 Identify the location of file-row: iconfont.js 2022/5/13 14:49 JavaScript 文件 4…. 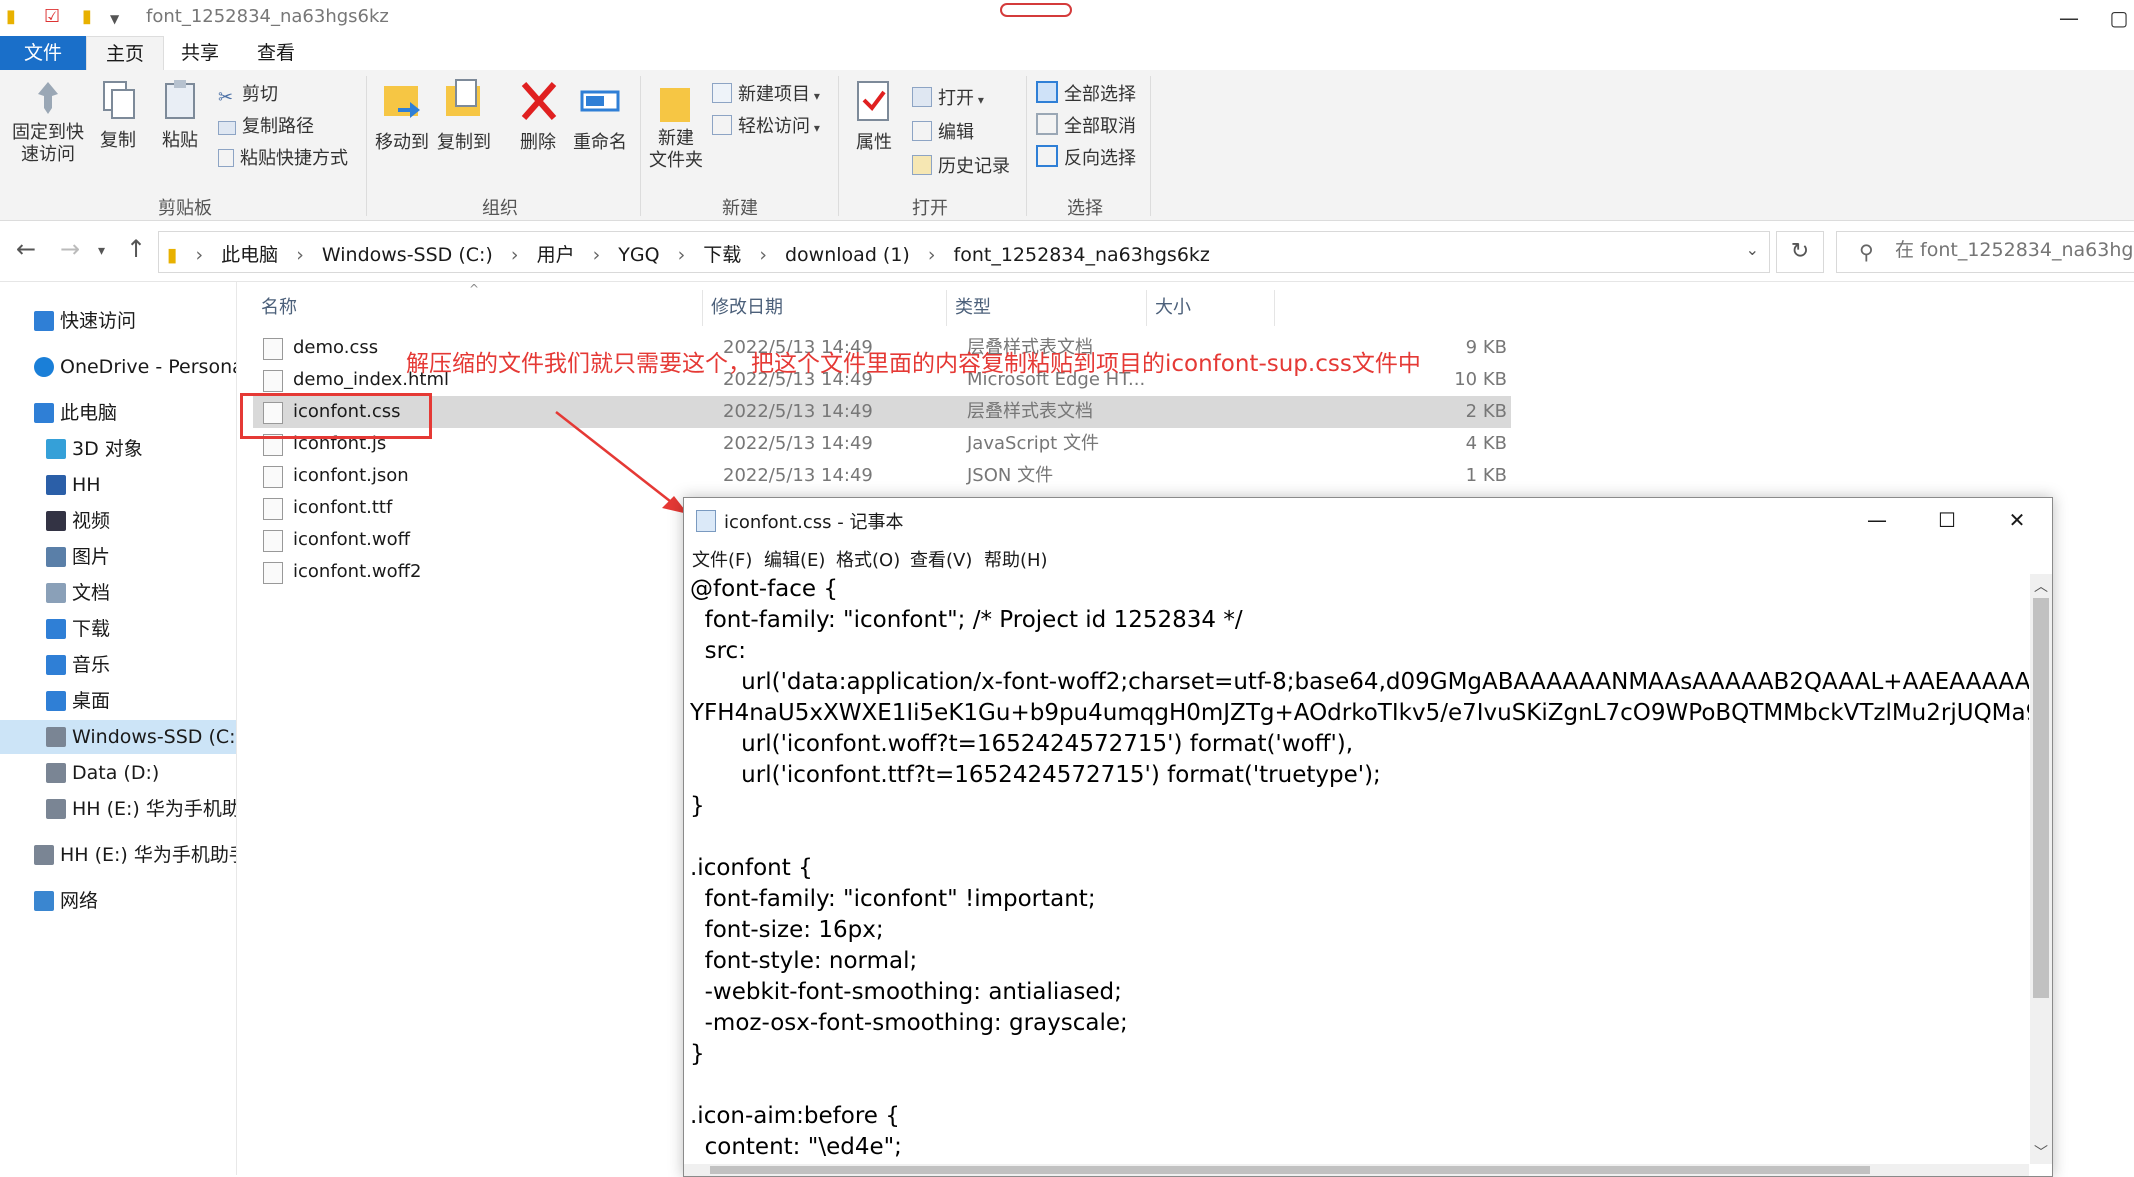
(882, 444).